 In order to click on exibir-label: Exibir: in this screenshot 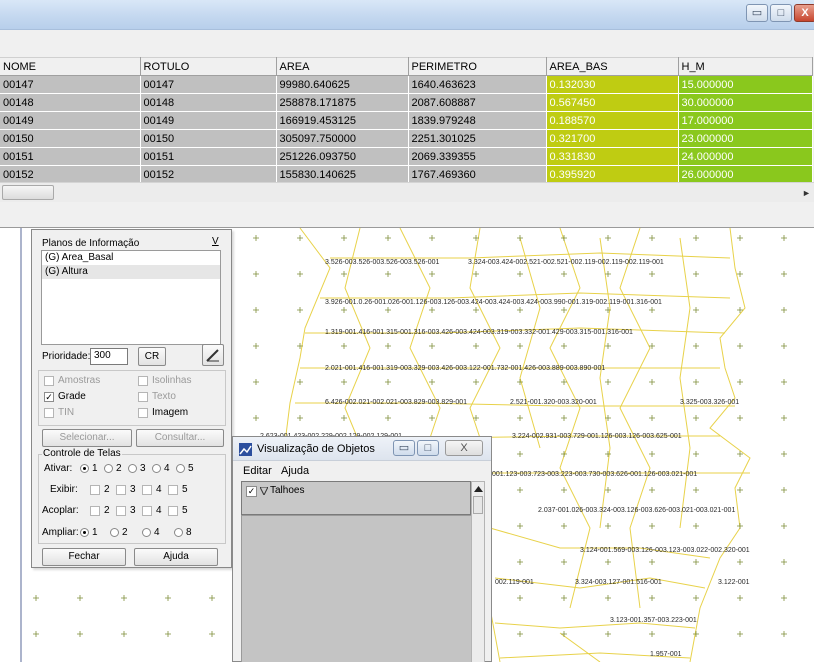, I will do `click(64, 489)`.